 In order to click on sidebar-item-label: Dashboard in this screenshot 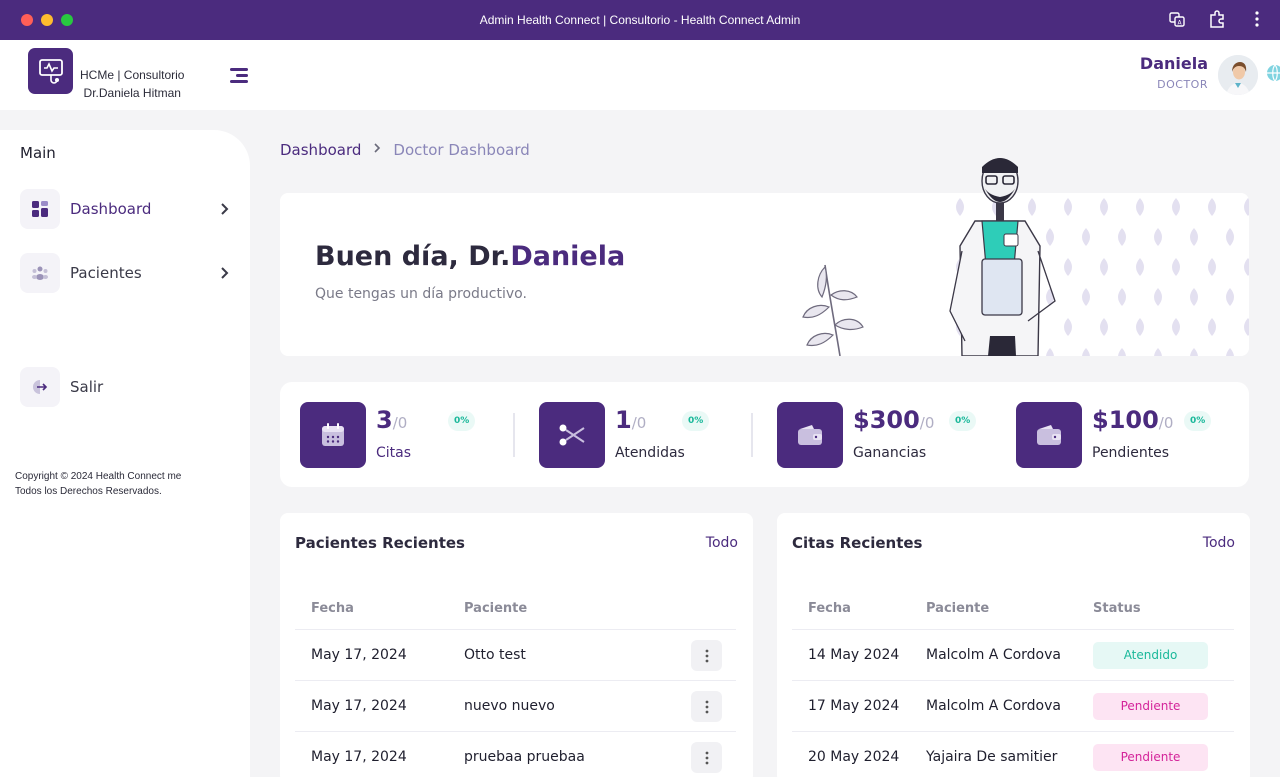, I will do `click(111, 209)`.